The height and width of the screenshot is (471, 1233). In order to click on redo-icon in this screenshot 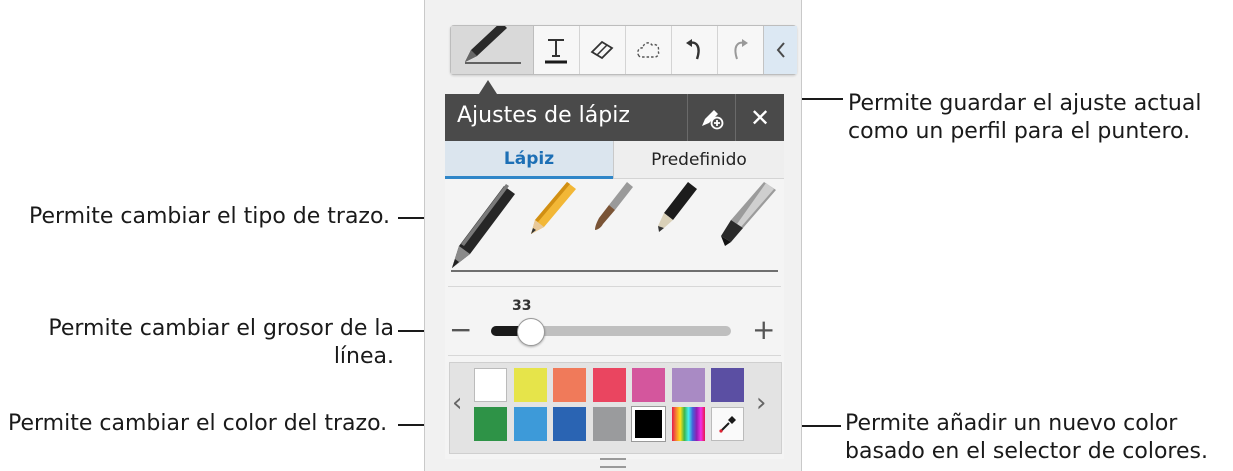, I will do `click(741, 49)`.